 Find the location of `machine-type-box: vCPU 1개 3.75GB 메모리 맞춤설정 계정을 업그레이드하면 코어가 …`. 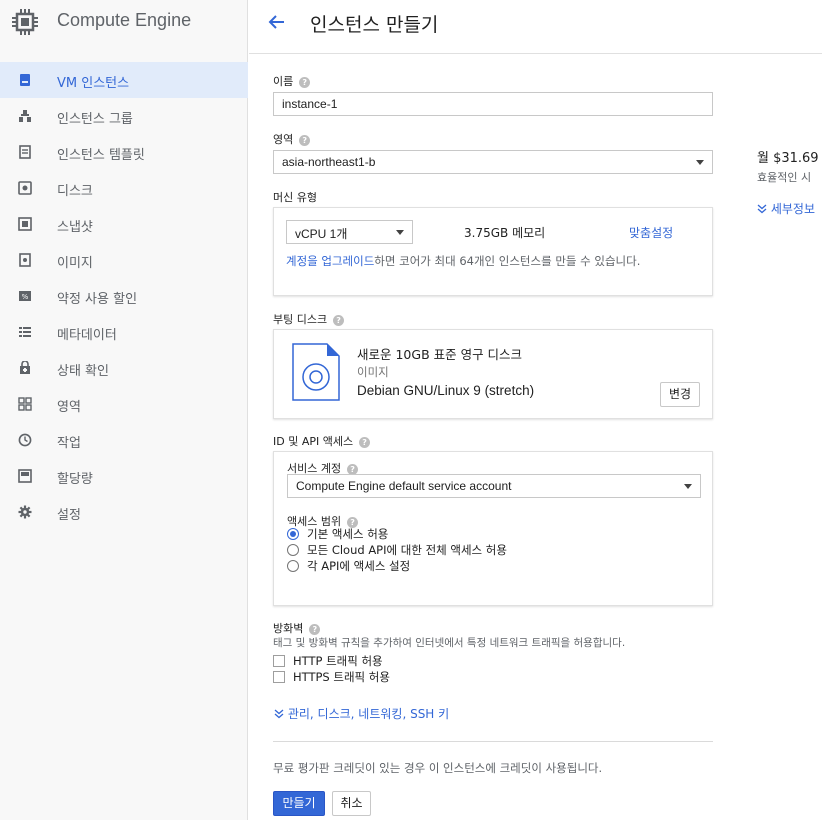

machine-type-box: vCPU 1개 3.75GB 메모리 맞춤설정 계정을 업그레이드하면 코어가 … is located at coordinates (493, 251).